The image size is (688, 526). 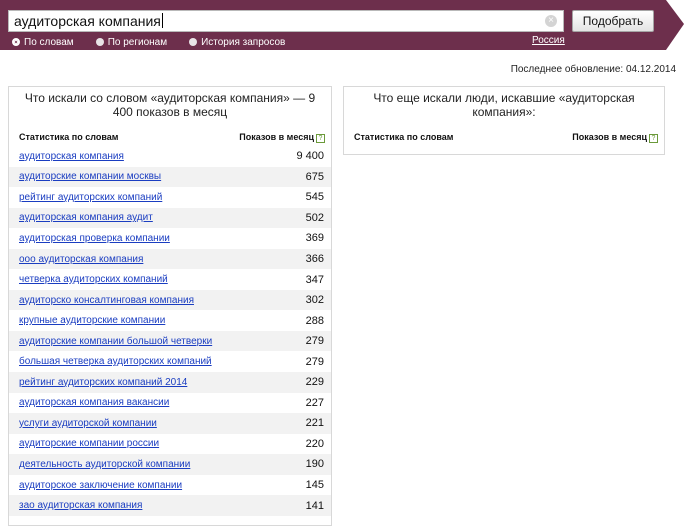 What do you see at coordinates (170, 320) in the screenshot?
I see `table-row: крупные аудиторские компании 288` at bounding box center [170, 320].